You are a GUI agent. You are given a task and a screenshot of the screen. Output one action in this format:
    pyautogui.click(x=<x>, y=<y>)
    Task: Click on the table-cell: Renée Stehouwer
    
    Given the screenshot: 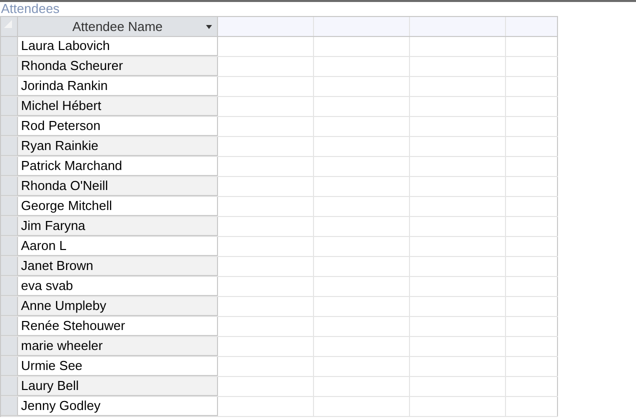 What is the action you would take?
    pyautogui.click(x=118, y=326)
    